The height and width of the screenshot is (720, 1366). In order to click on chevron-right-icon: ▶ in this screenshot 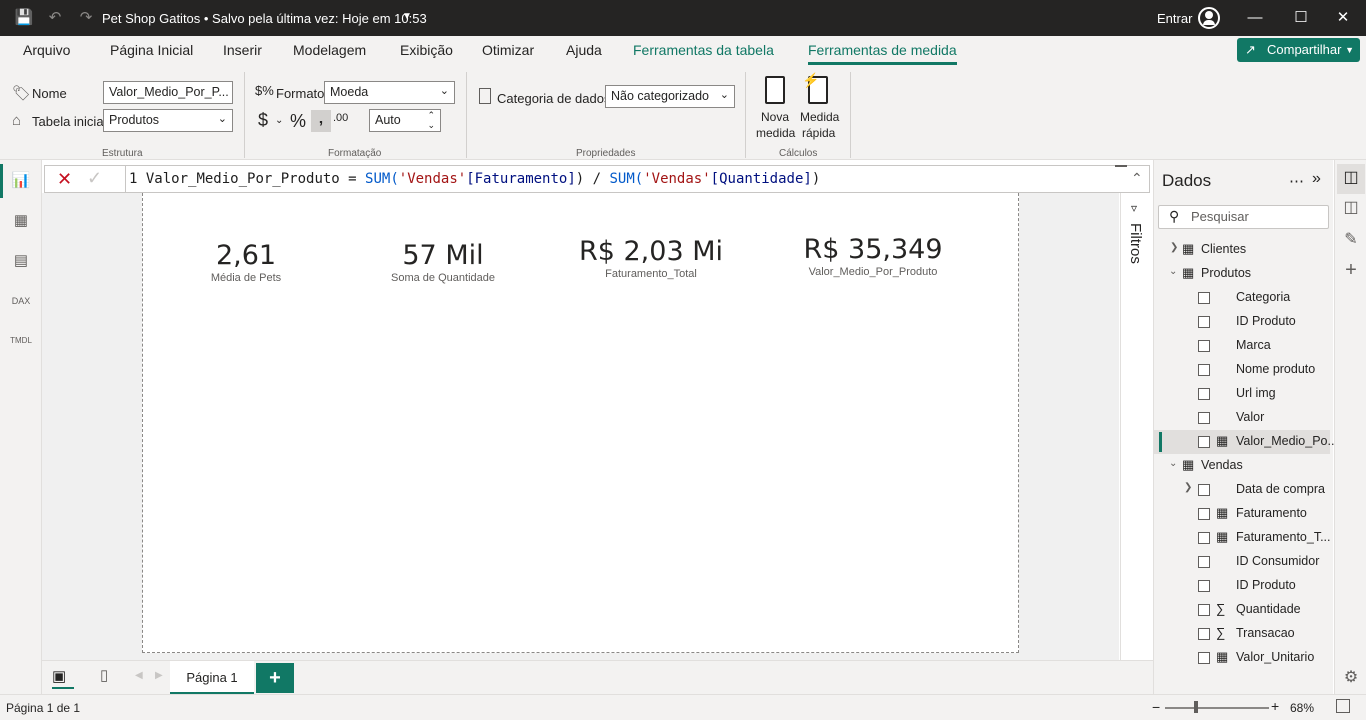, I will do `click(159, 675)`.